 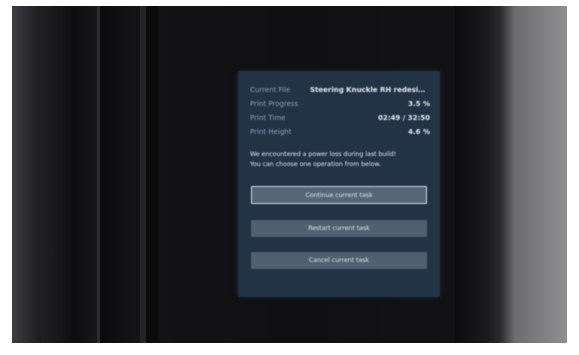 I want to click on print-time-row: Print Time 02:49 / 32:50, so click(x=340, y=118).